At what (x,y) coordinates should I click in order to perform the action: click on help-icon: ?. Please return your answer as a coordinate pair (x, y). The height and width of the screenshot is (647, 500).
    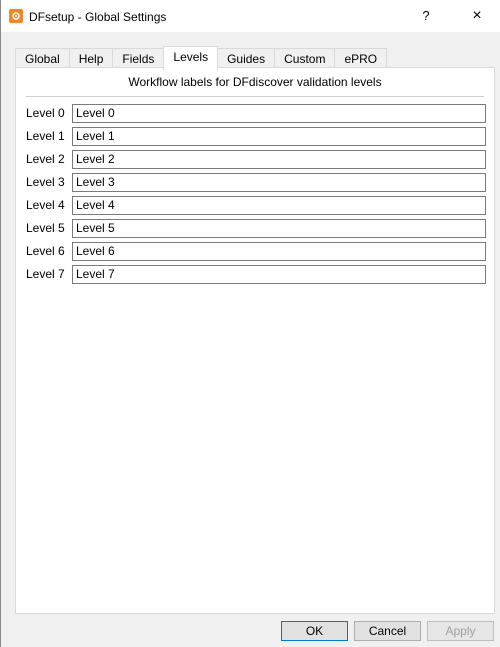
    Looking at the image, I should click on (426, 16).